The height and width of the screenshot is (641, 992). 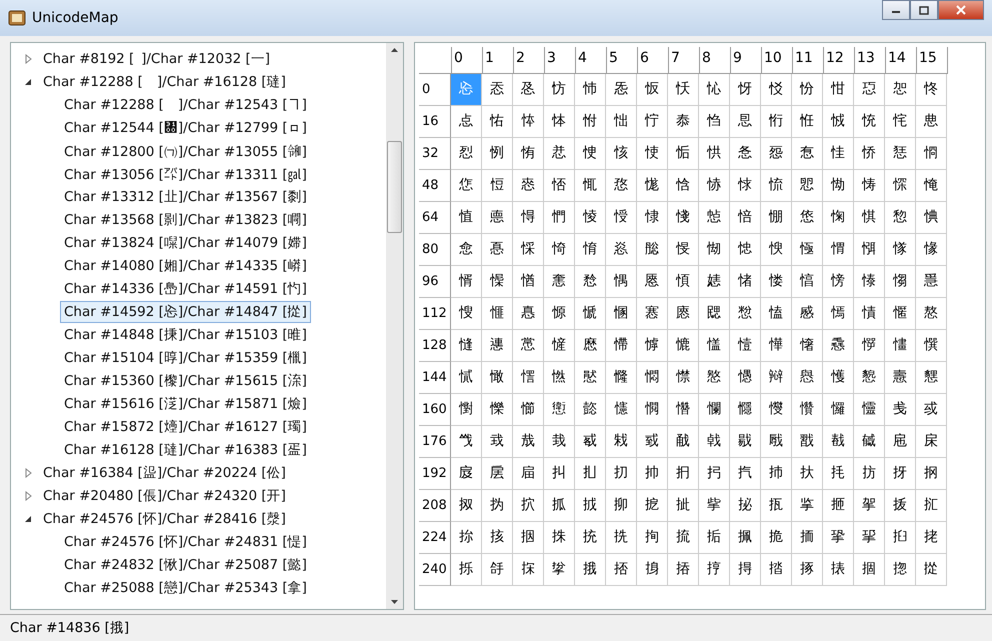 What do you see at coordinates (838, 410) in the screenshot?
I see `character-cell: 㦬` at bounding box center [838, 410].